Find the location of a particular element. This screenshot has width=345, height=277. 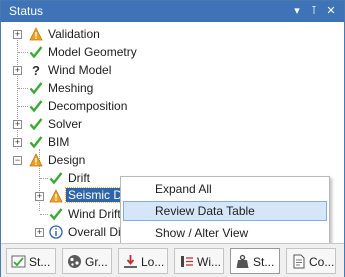

menu-item-show-alter-view: Show / Alter View is located at coordinates (225, 233).